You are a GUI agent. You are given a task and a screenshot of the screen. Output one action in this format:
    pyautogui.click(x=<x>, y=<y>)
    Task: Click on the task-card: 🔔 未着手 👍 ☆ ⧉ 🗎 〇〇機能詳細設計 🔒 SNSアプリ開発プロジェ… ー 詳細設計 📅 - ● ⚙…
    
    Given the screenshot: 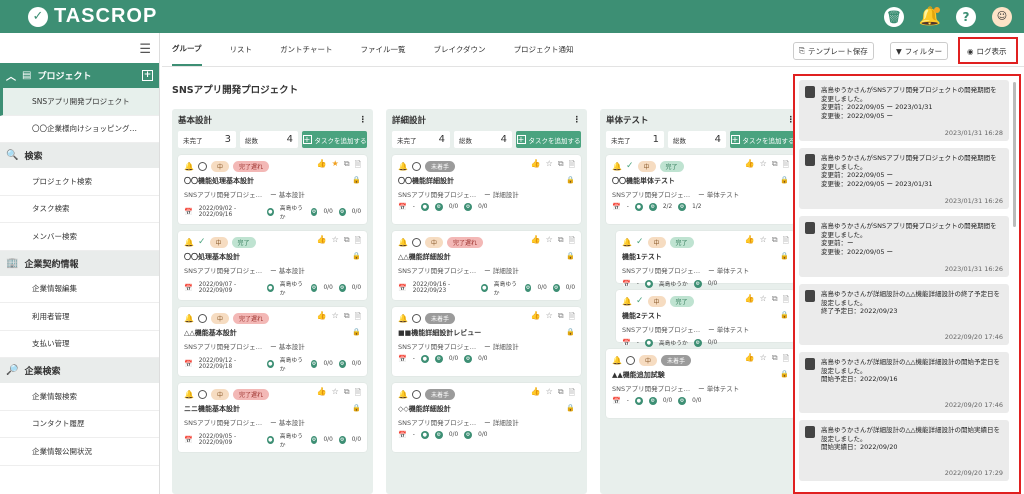 What is the action you would take?
    pyautogui.click(x=486, y=189)
    